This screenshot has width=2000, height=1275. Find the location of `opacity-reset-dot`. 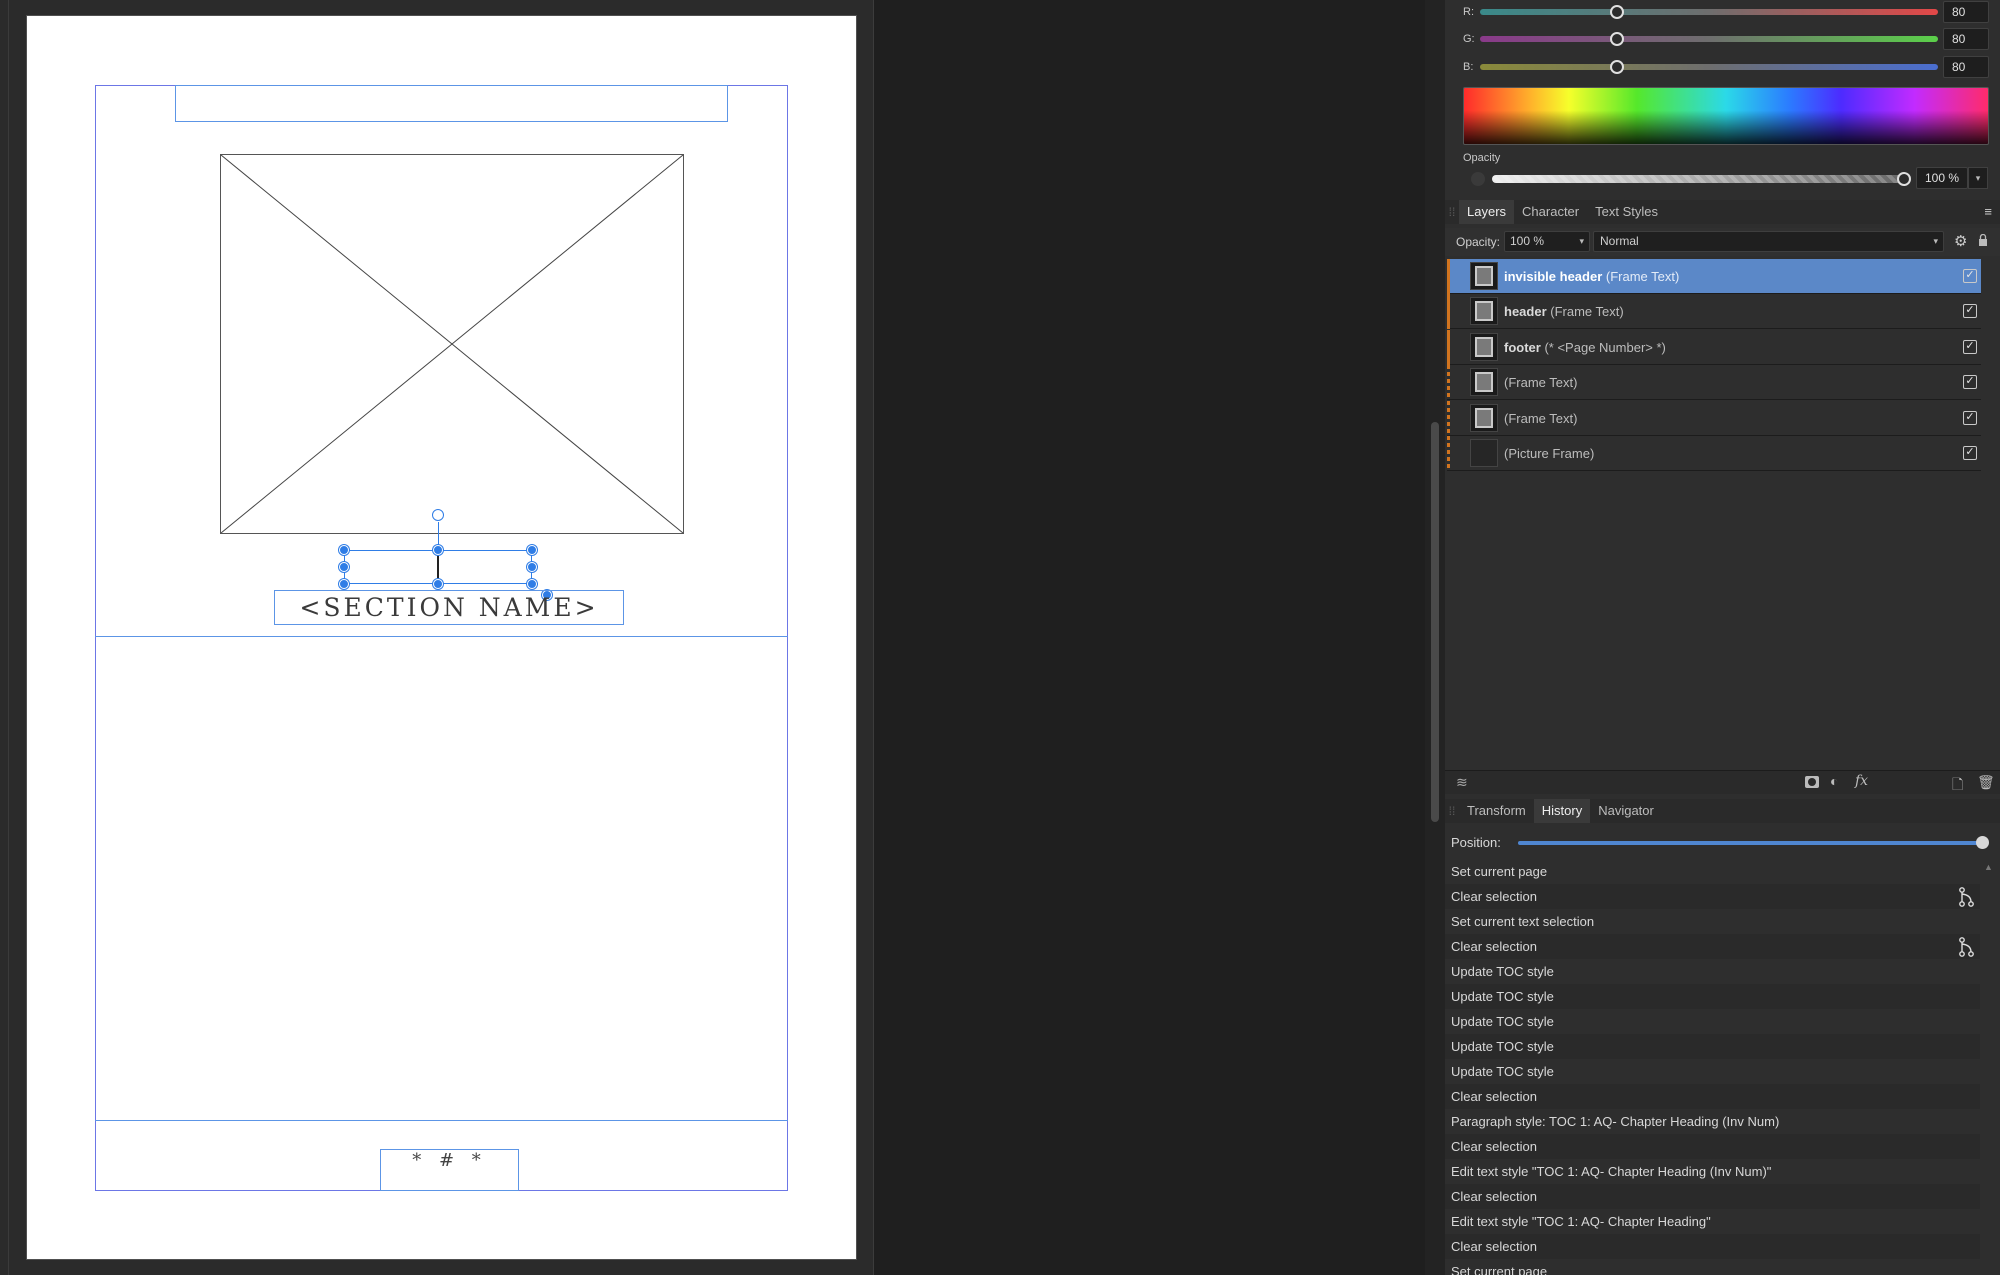

opacity-reset-dot is located at coordinates (1478, 179).